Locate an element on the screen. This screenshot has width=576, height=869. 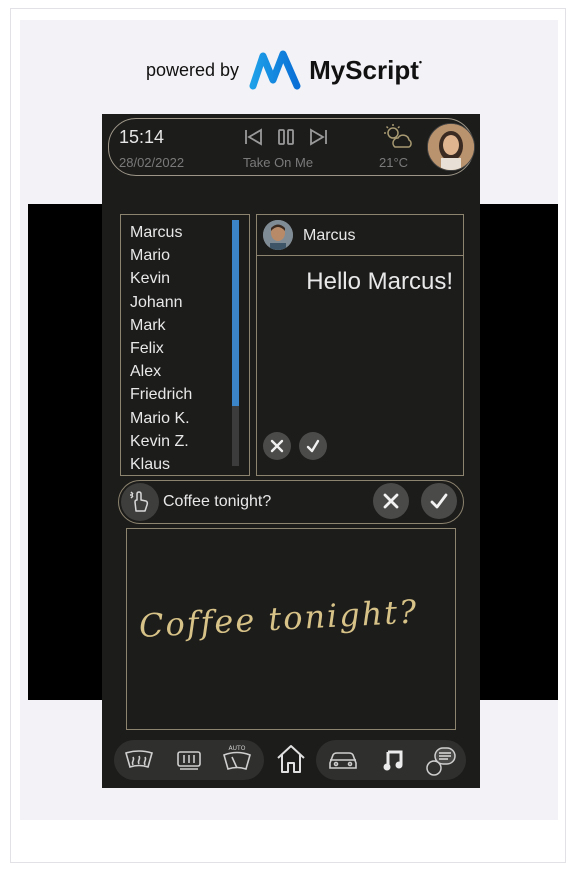
bottom-nav: AUTO is located at coordinates (291, 761).